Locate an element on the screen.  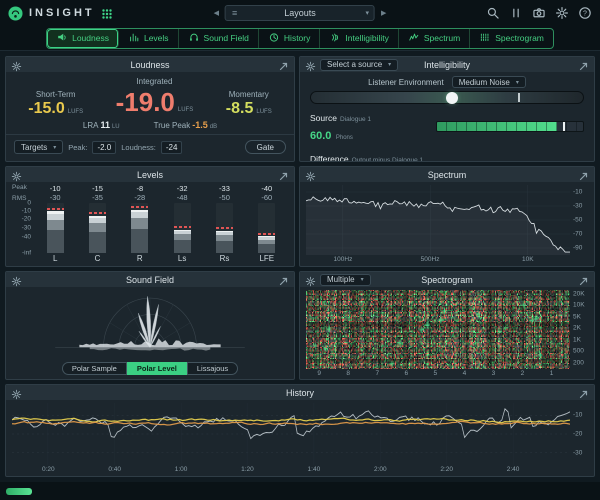
tab-sound-field: Sound Field is located at coordinates (219, 38).